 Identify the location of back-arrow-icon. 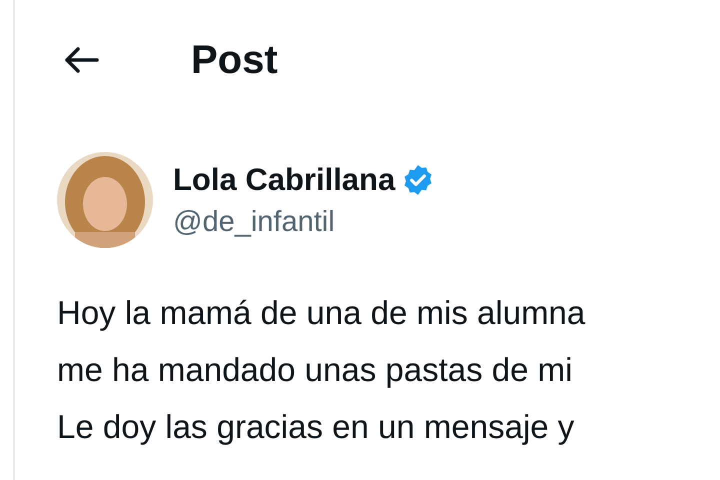
(81, 60).